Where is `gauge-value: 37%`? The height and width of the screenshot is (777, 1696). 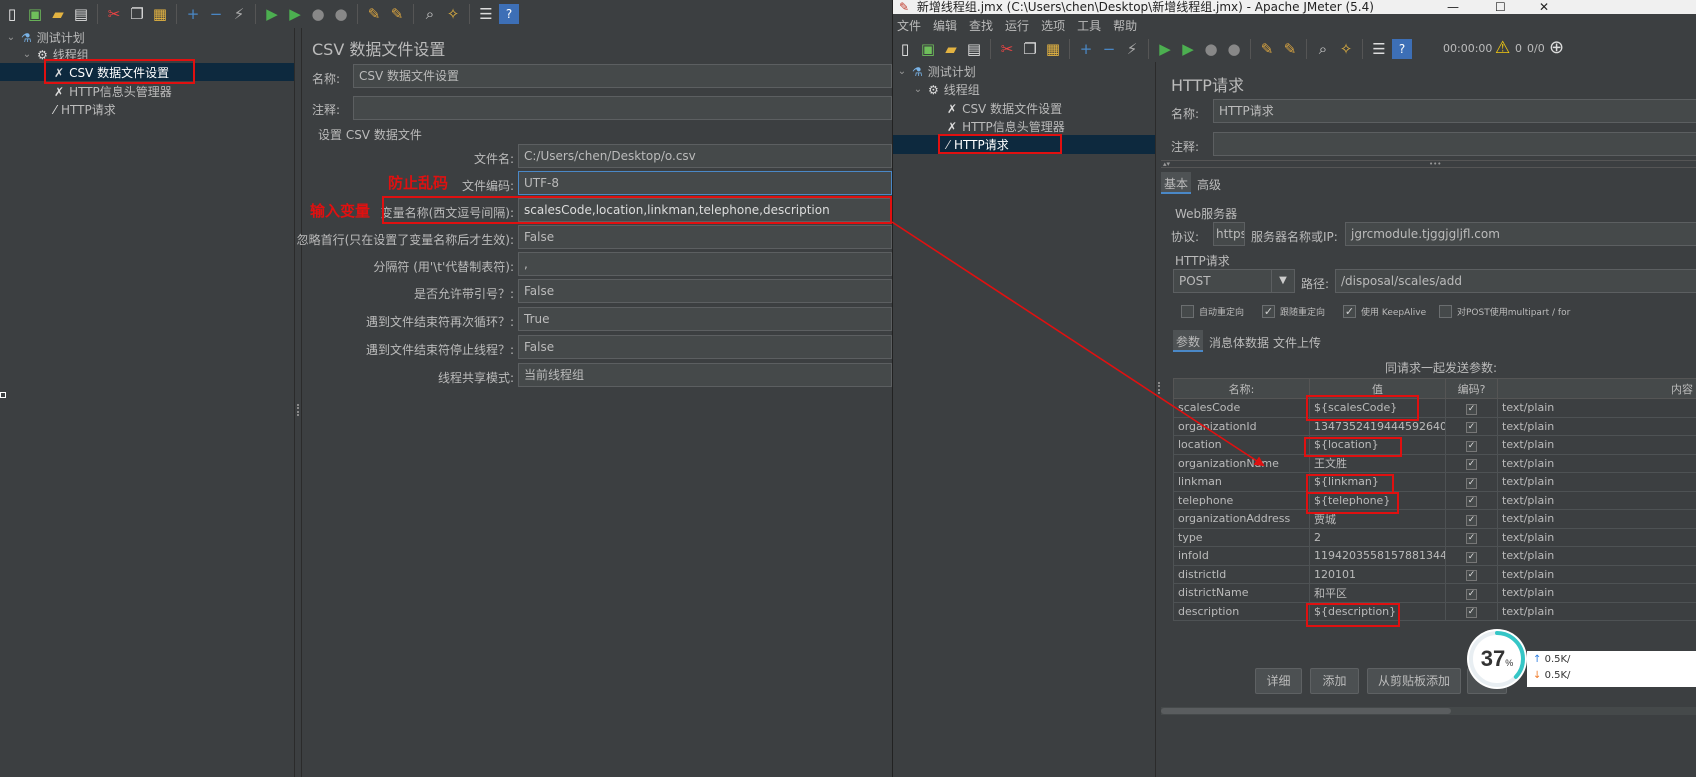
gauge-value: 37% is located at coordinates (1497, 658).